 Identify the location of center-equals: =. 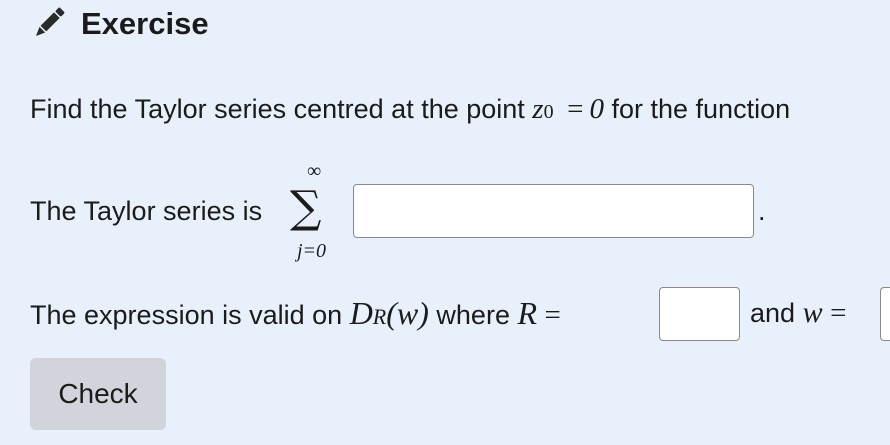
(838, 313).